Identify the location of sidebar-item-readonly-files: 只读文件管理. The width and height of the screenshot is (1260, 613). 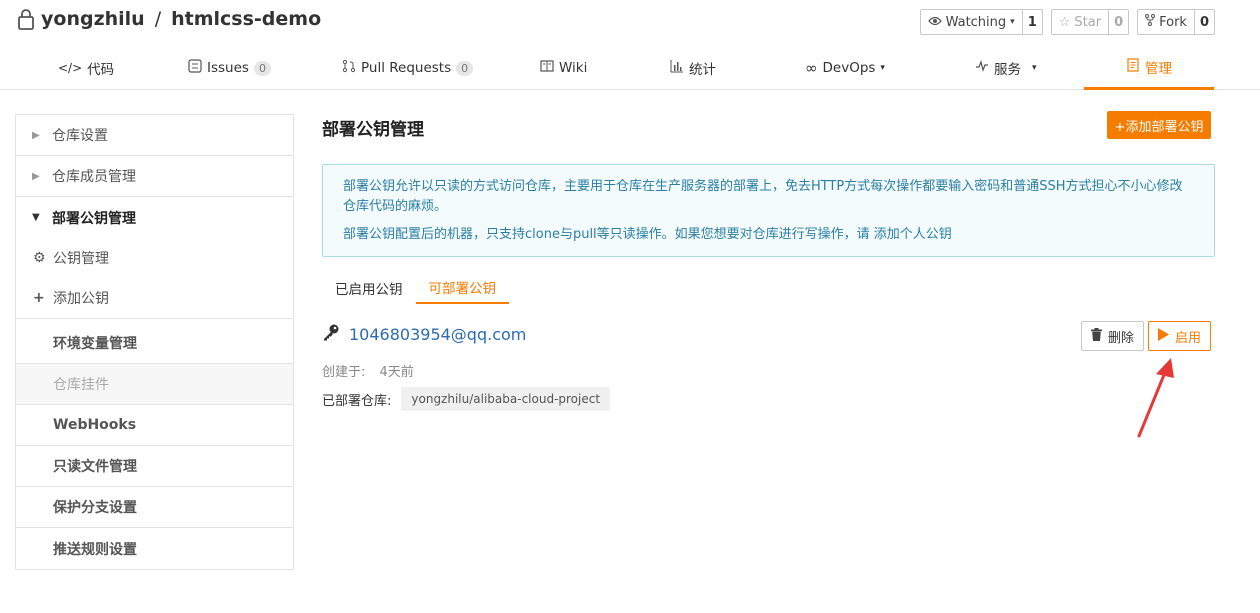
(154, 466).